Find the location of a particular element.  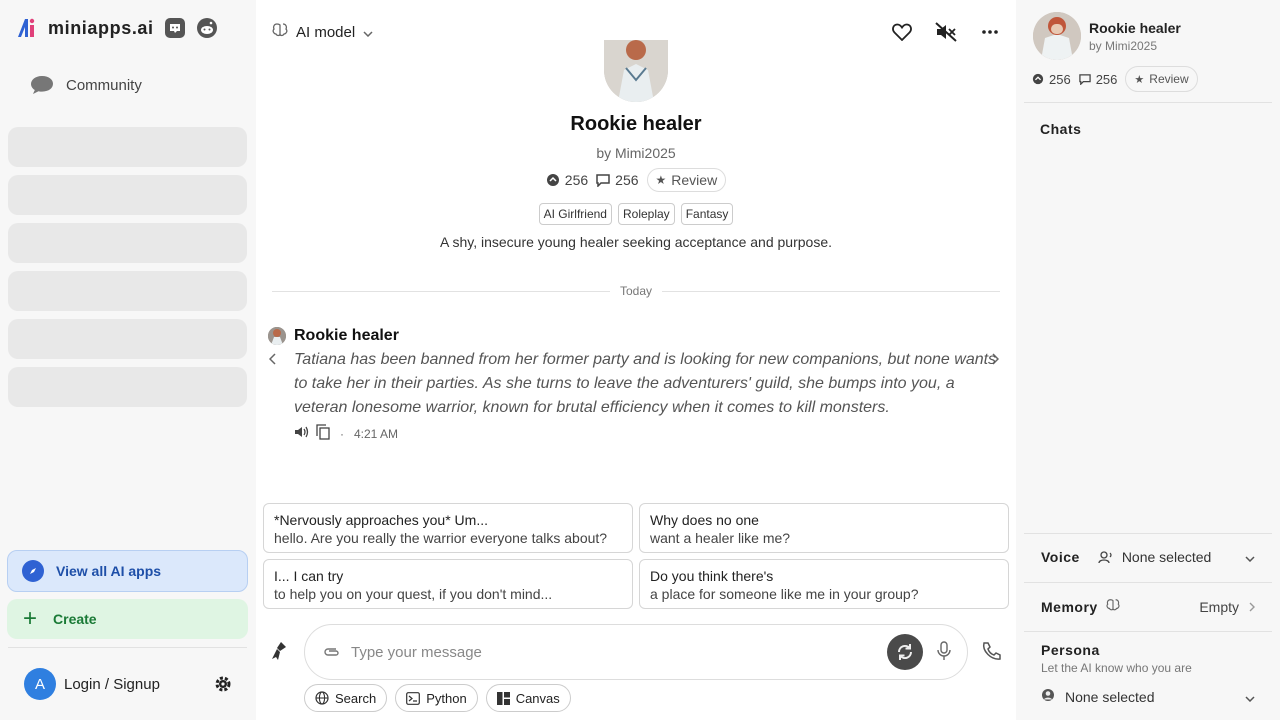

suggestion-line: I... I can try is located at coordinates (309, 576).